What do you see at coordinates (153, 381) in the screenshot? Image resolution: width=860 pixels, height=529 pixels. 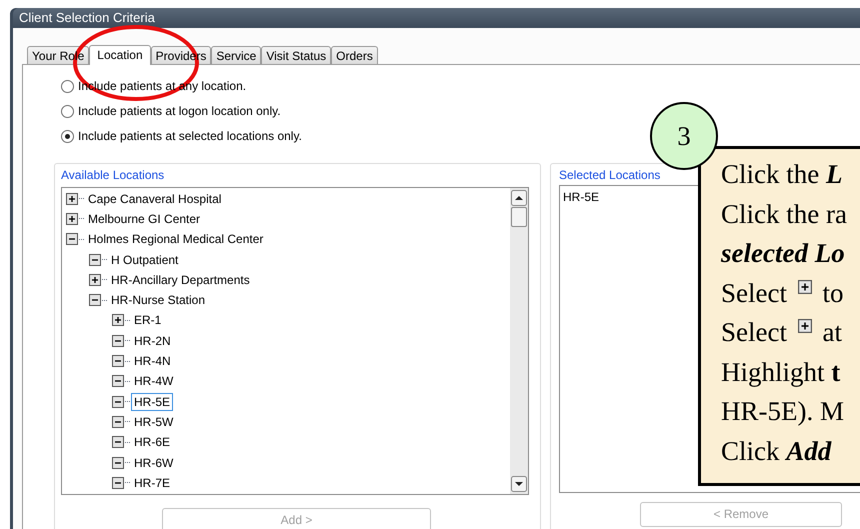 I see `tree-item: HR-4W` at bounding box center [153, 381].